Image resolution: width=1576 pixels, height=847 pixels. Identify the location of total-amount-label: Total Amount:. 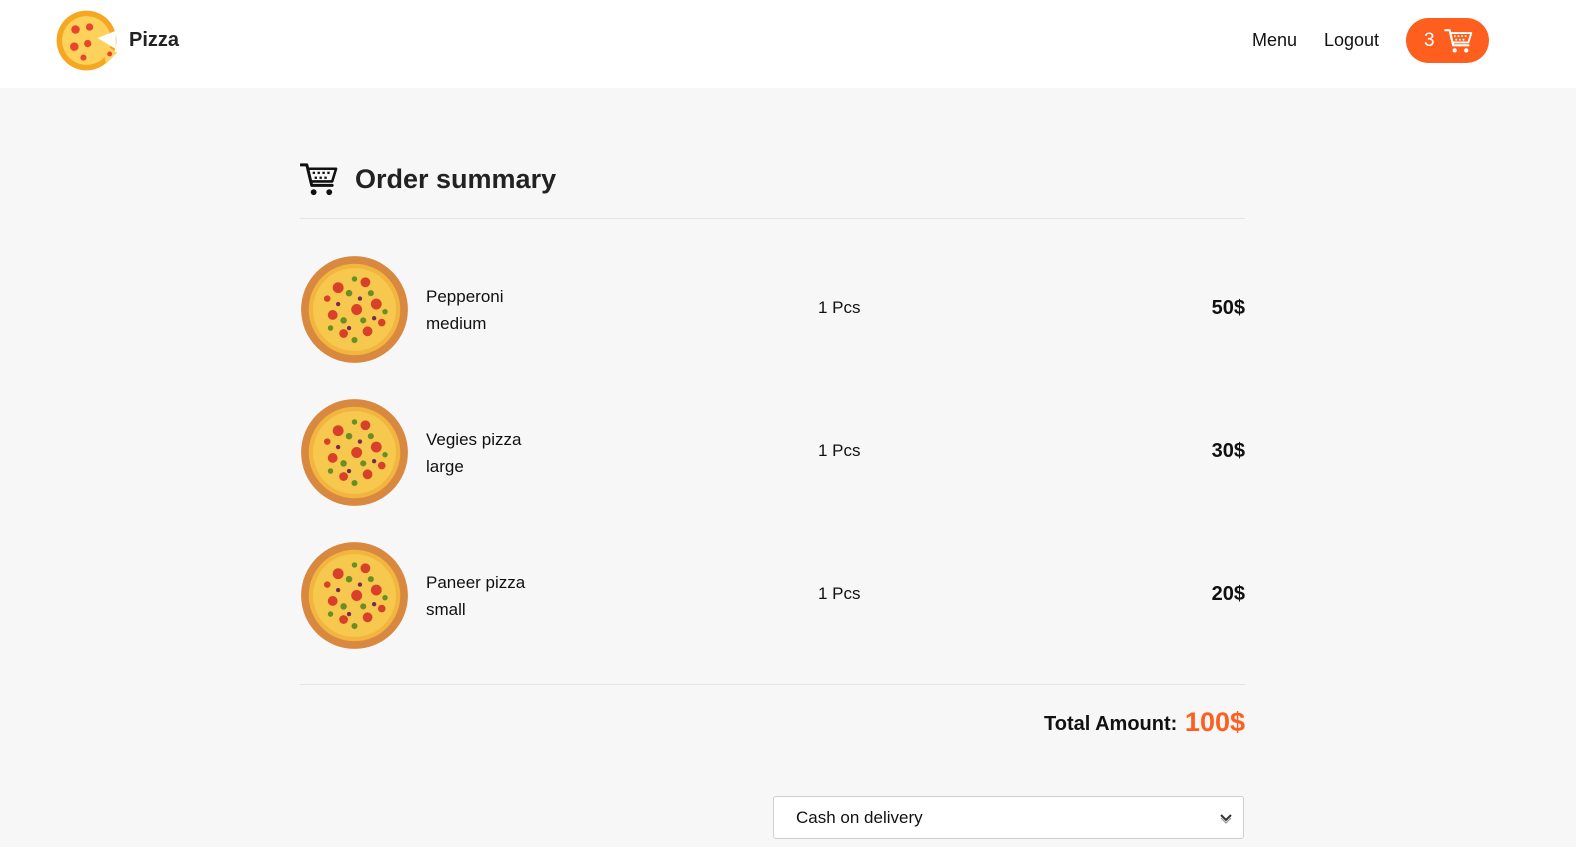
(1111, 724).